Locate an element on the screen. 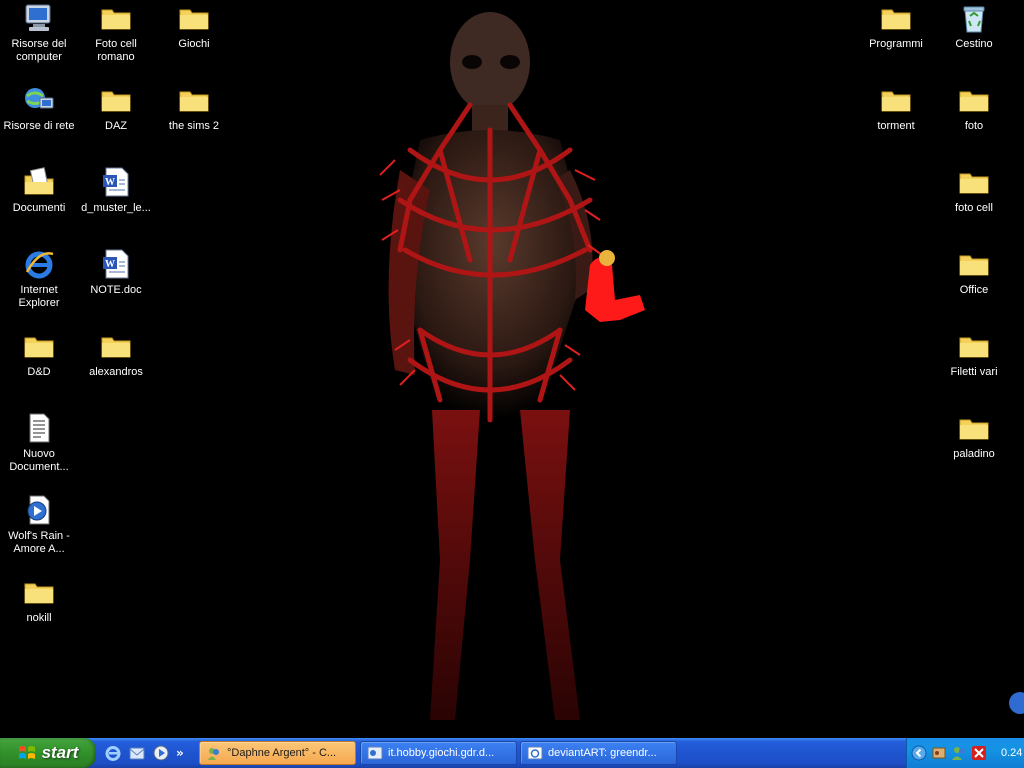 The image size is (1024, 768). desktop-icon-internet-explorer: Internet Explorer is located at coordinates (39, 279).